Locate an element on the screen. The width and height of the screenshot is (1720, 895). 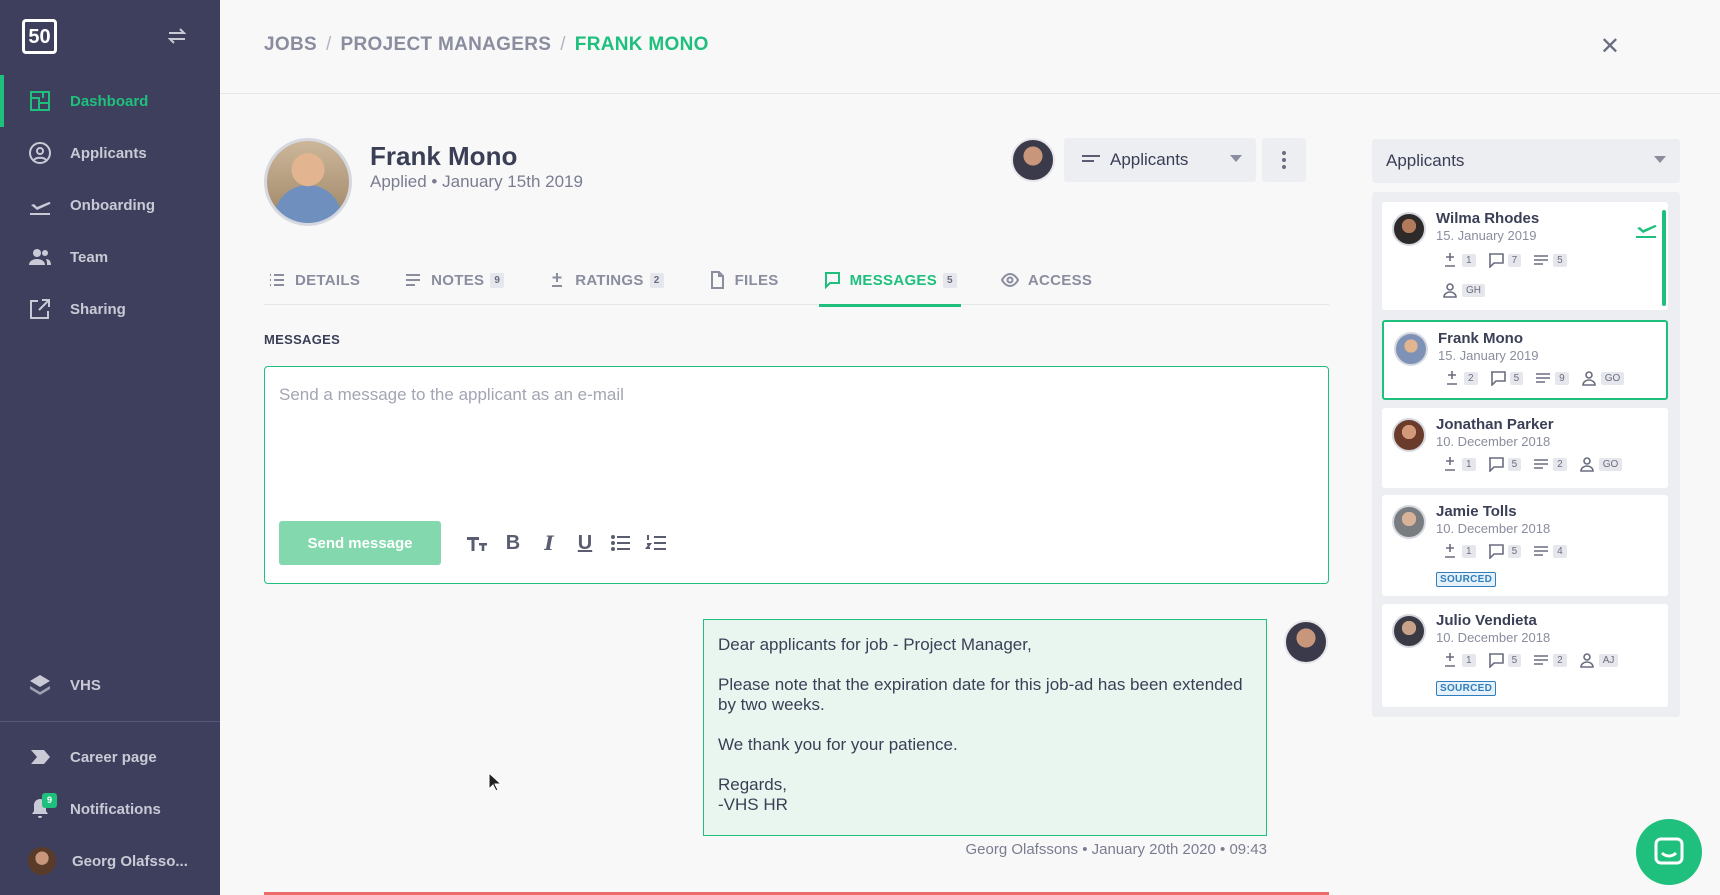
tab-ratings: RATINGS 2 is located at coordinates (605, 280).